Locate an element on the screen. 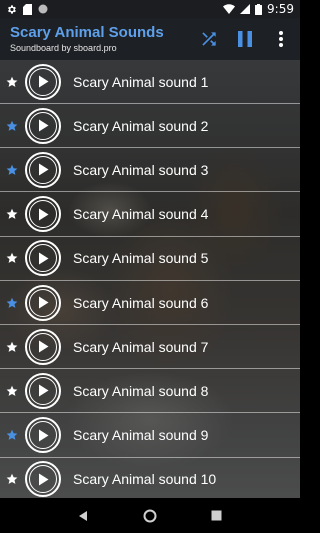  sound-label: Scary Animal sound 1 is located at coordinates (141, 81).